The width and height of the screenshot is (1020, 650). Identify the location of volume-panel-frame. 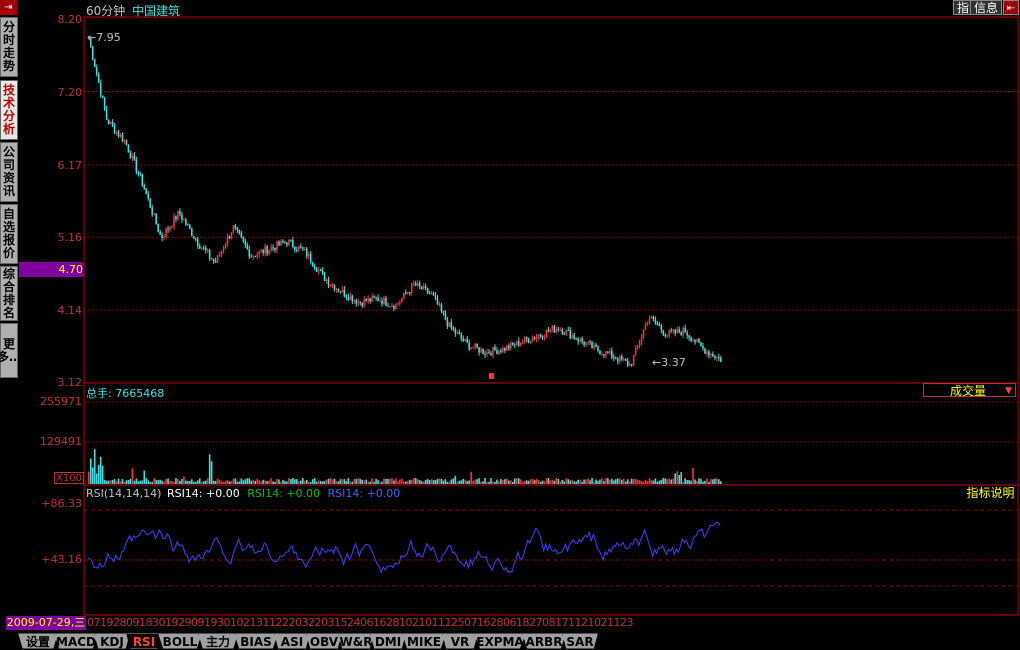
(551, 434).